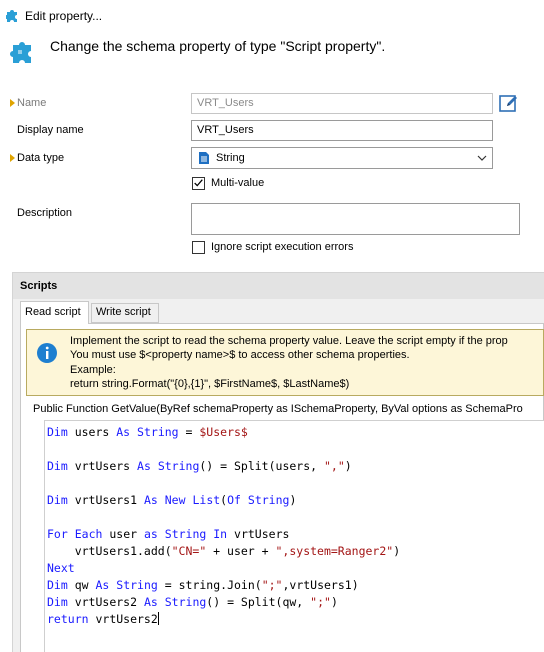 The image size is (544, 652). I want to click on data-type-select: String, so click(342, 158).